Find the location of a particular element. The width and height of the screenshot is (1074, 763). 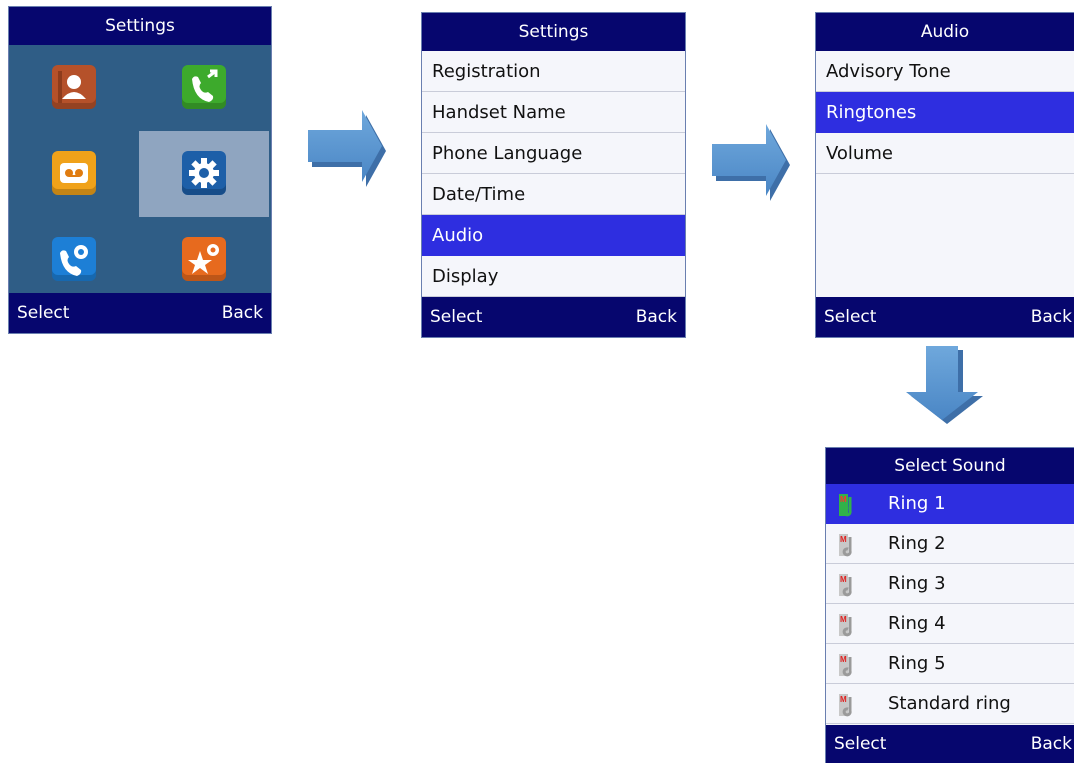

icon-grid is located at coordinates (140, 169).